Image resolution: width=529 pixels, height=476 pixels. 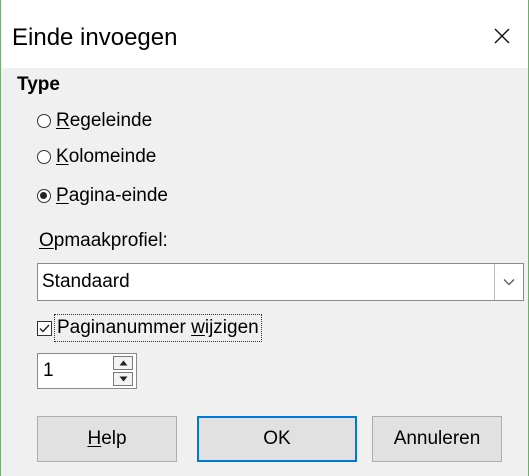 What do you see at coordinates (112, 195) in the screenshot?
I see `radio-page-break-label: Pagina-einde` at bounding box center [112, 195].